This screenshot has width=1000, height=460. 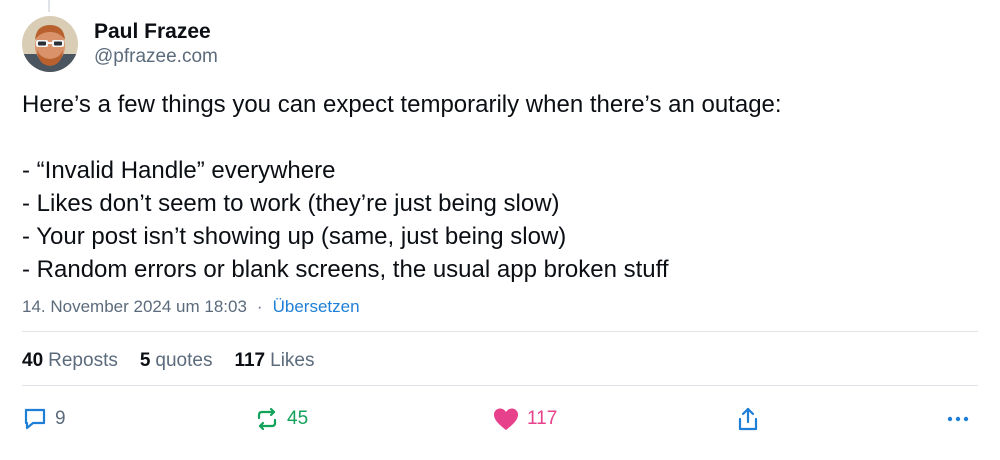 I want to click on author-handle: @pfrazee.com, so click(x=156, y=57).